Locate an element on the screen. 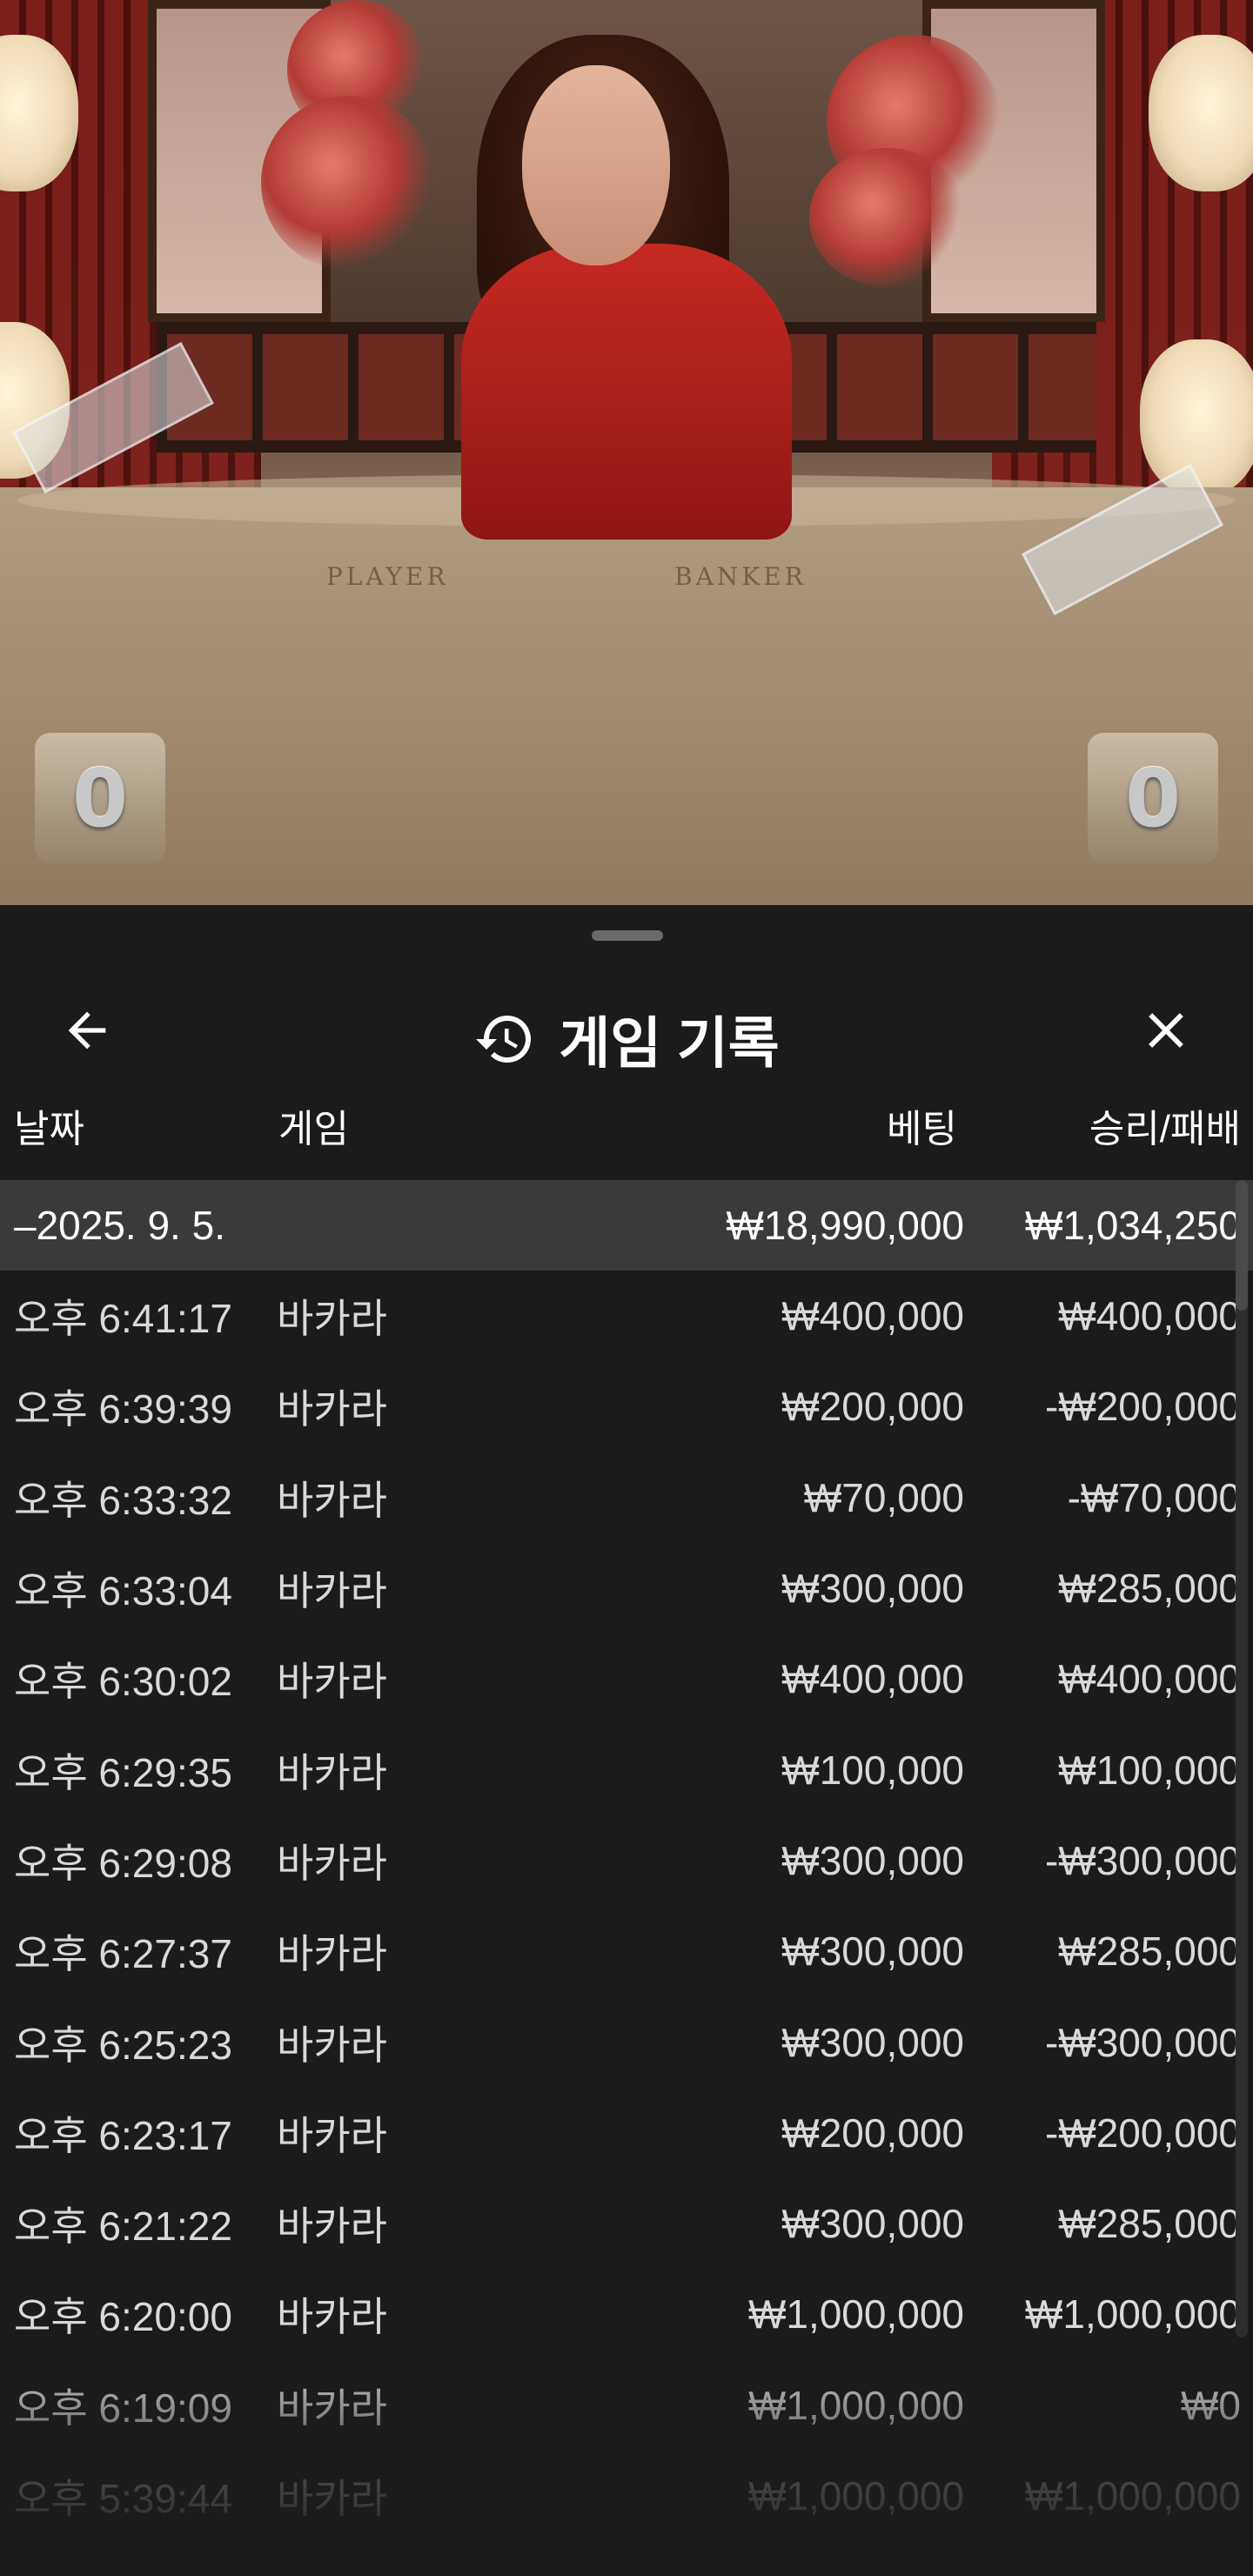 This screenshot has height=2576, width=1253. player-table-label: PLAYER is located at coordinates (387, 576).